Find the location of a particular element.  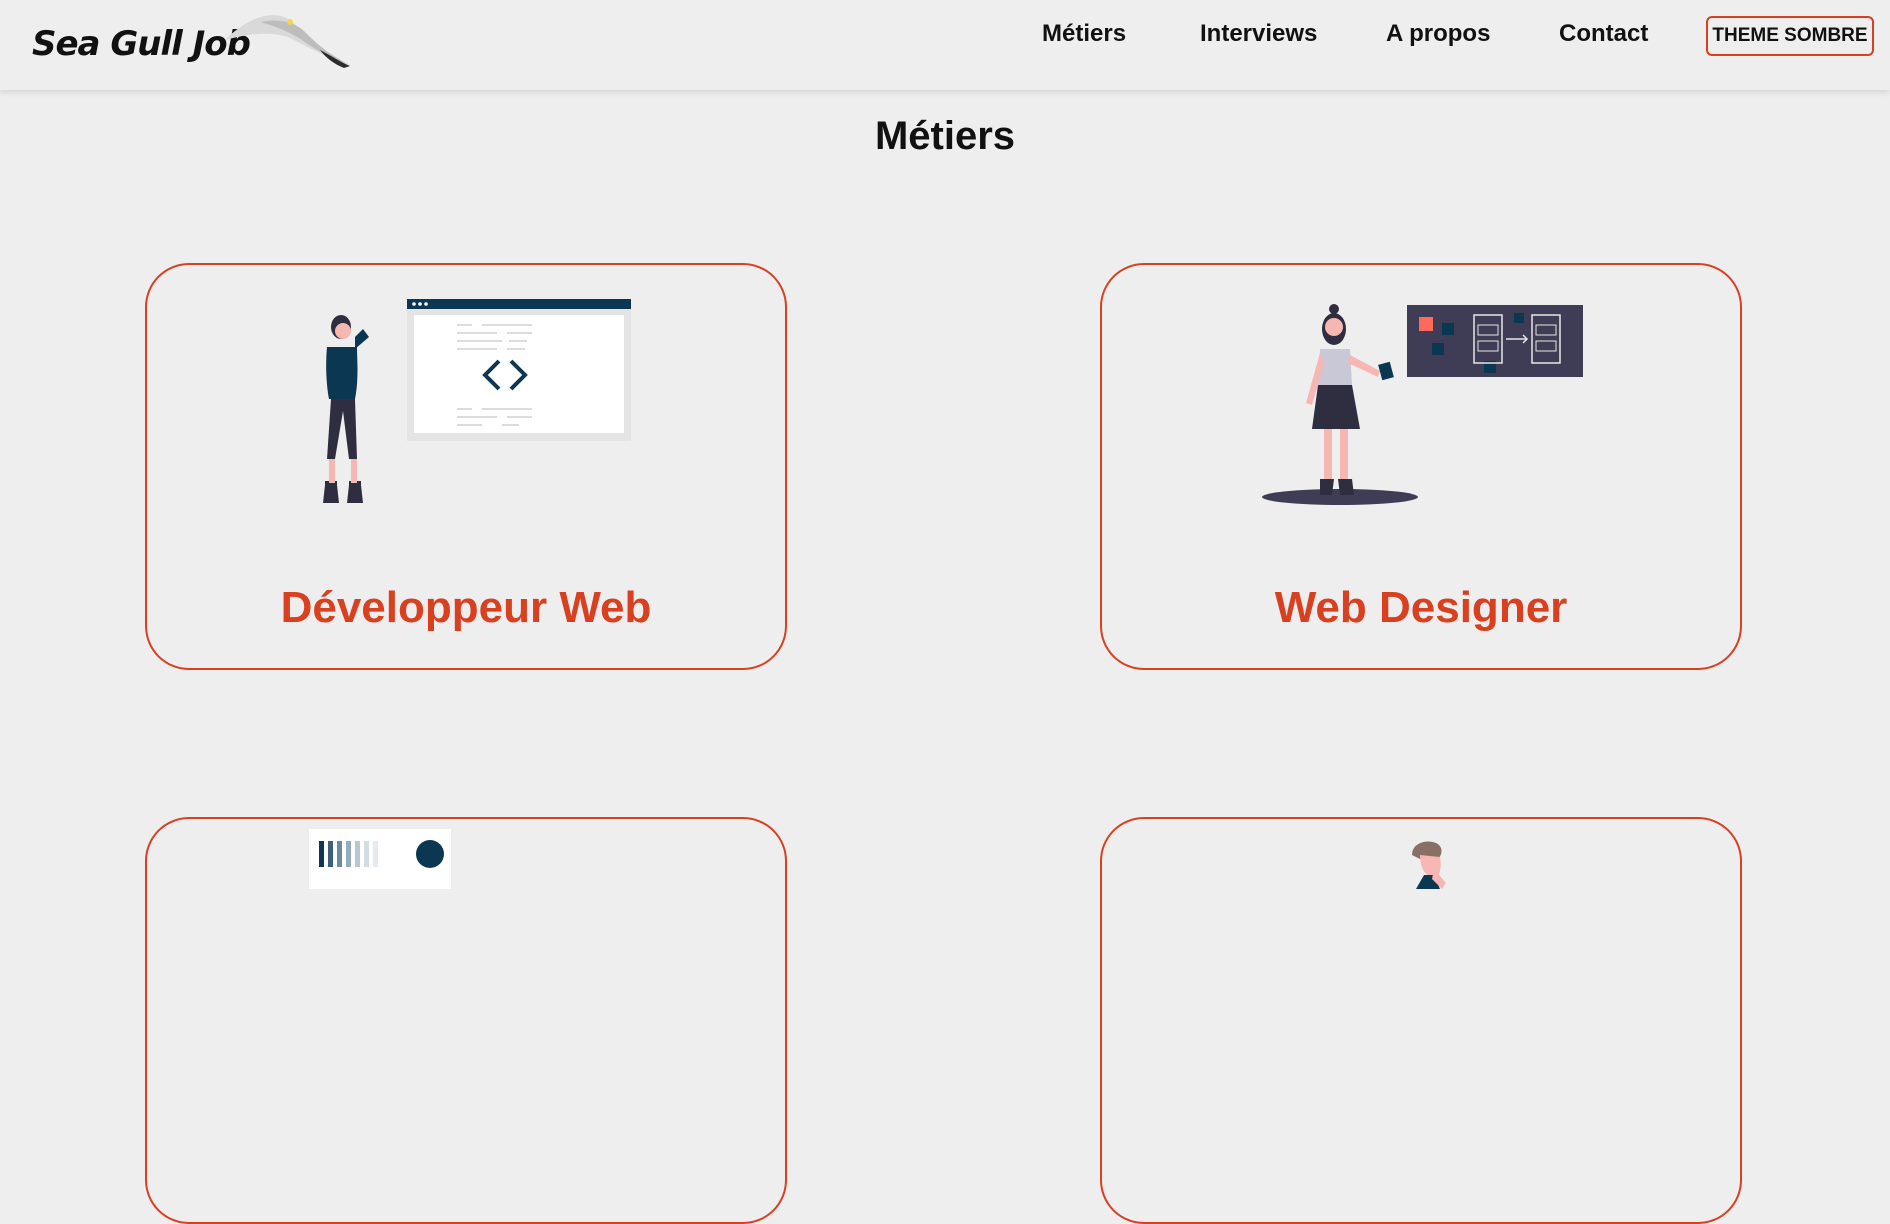

nav-link-metiers: Métiers is located at coordinates (1084, 34).